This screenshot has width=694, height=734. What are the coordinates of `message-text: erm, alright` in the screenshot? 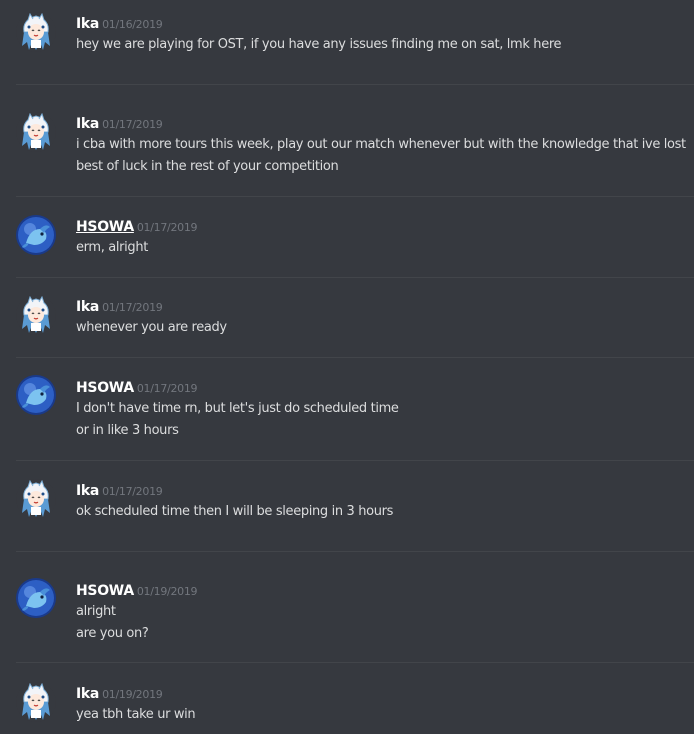 It's located at (112, 247).